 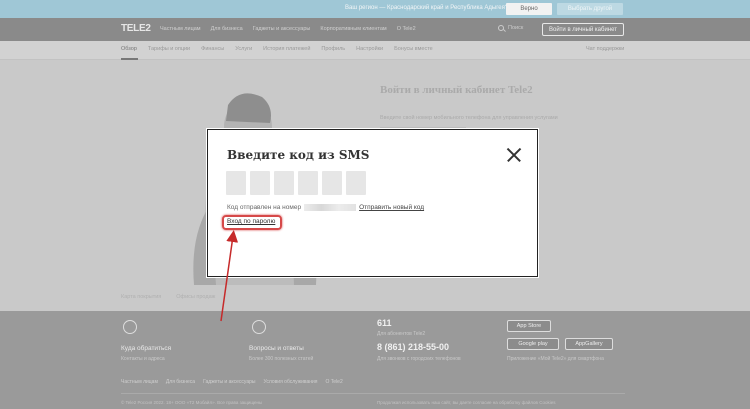 What do you see at coordinates (143, 359) in the screenshot?
I see `footer-contacts-sub: Контакты и адреса` at bounding box center [143, 359].